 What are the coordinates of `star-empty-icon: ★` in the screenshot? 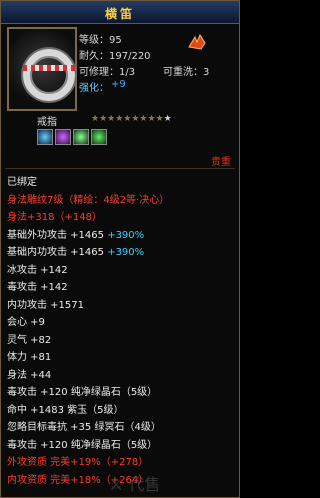 It's located at (167, 119).